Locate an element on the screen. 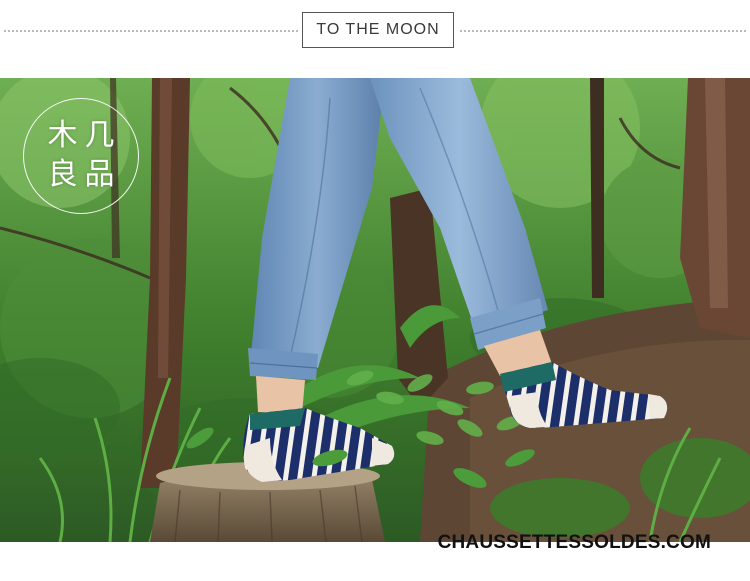 The image size is (750, 581). title-box: TO THE MOON is located at coordinates (378, 30).